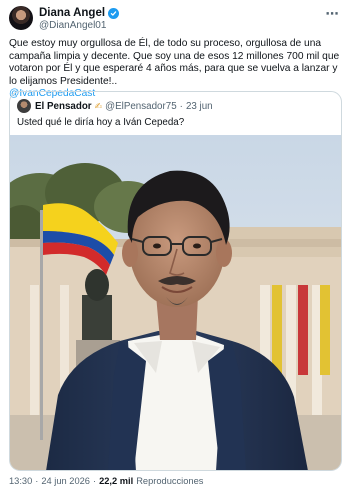 The image size is (350, 495). What do you see at coordinates (20, 481) in the screenshot?
I see `tweet-time: 13:30` at bounding box center [20, 481].